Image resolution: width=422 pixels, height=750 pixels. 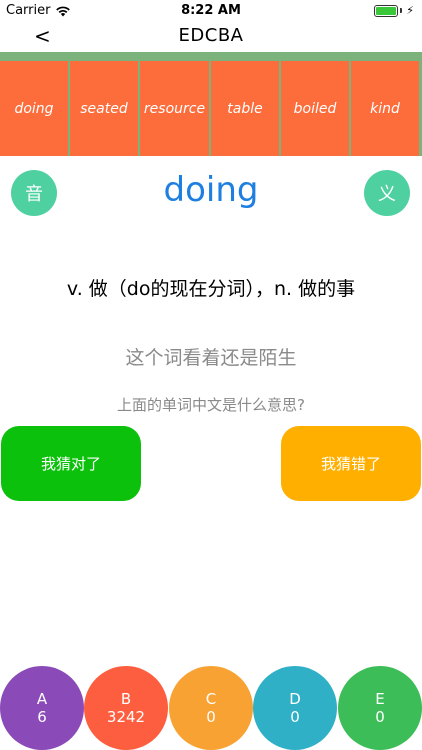 What do you see at coordinates (126, 699) in the screenshot?
I see `grade-letter: B` at bounding box center [126, 699].